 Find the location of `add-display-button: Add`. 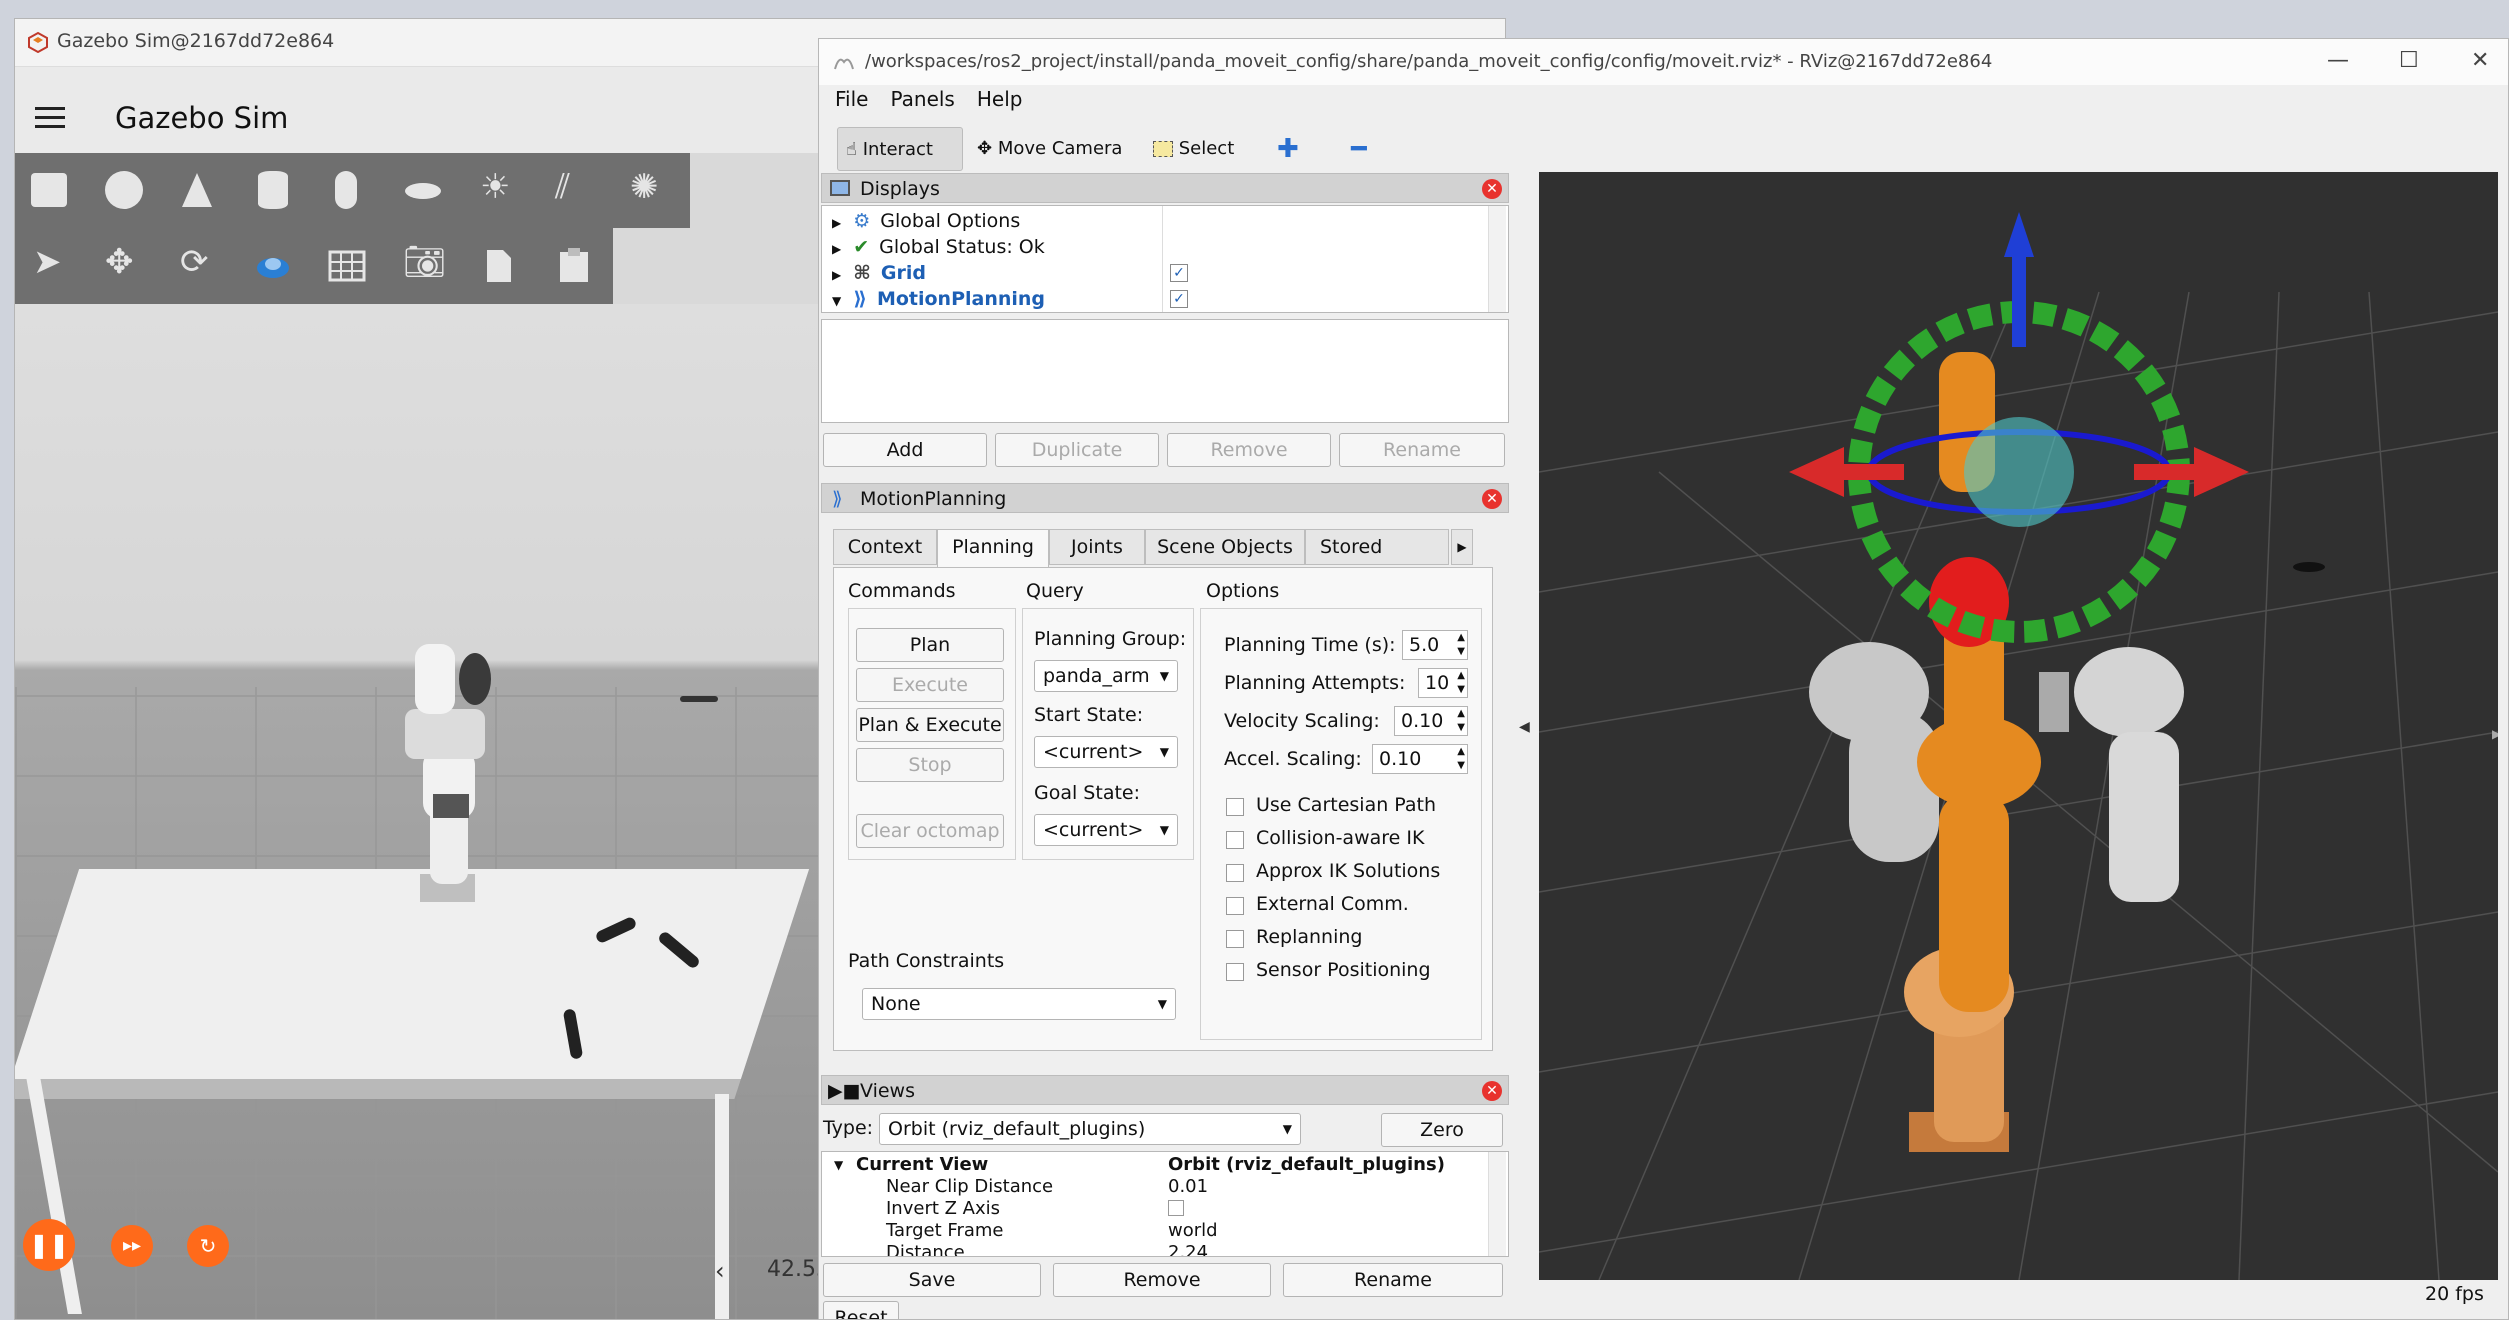

add-display-button: Add is located at coordinates (905, 450).